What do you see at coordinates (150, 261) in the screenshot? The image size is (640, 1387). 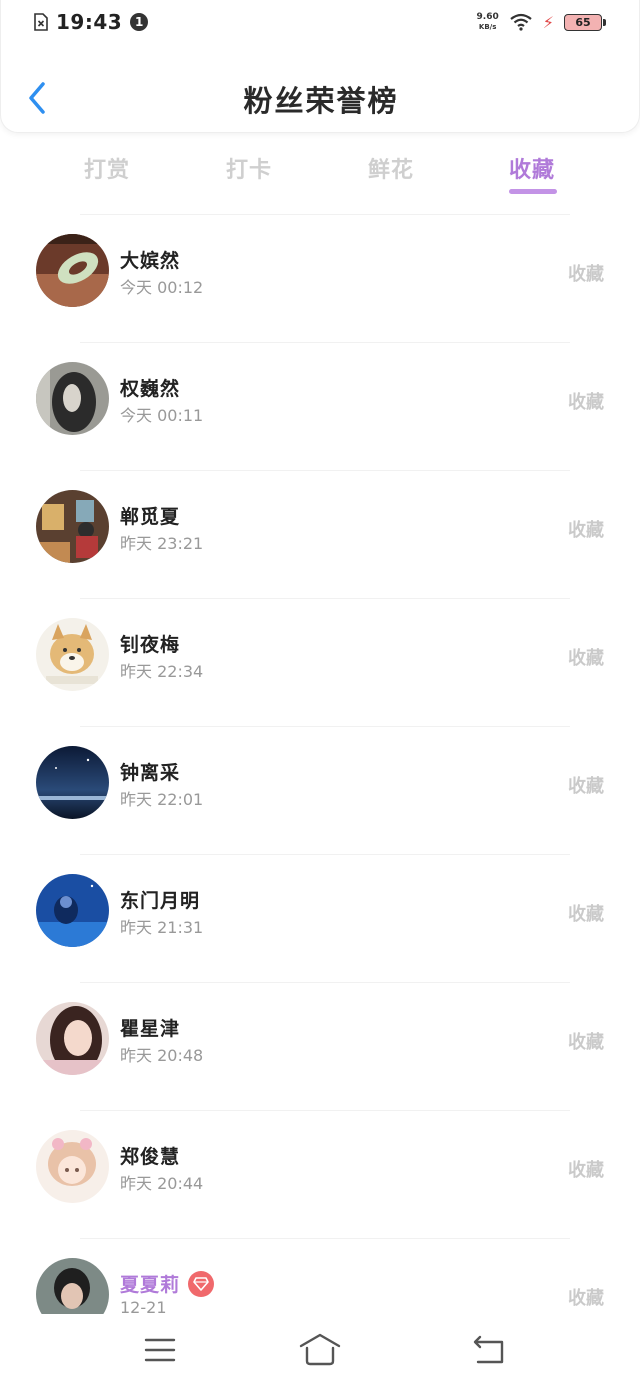 I see `fan-name: 大嫔然` at bounding box center [150, 261].